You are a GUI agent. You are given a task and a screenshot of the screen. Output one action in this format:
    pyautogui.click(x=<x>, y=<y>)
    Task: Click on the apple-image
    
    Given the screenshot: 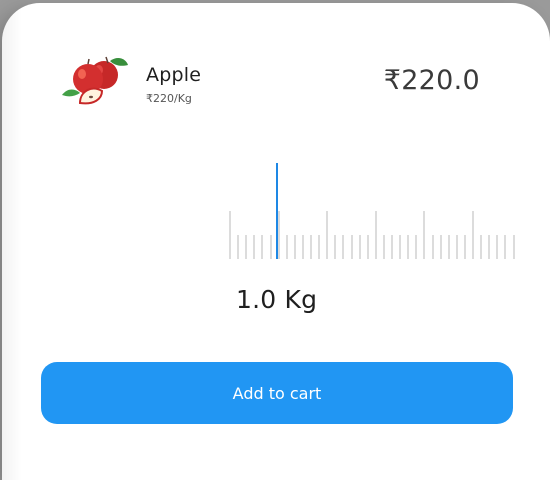 What is the action you would take?
    pyautogui.click(x=95, y=80)
    